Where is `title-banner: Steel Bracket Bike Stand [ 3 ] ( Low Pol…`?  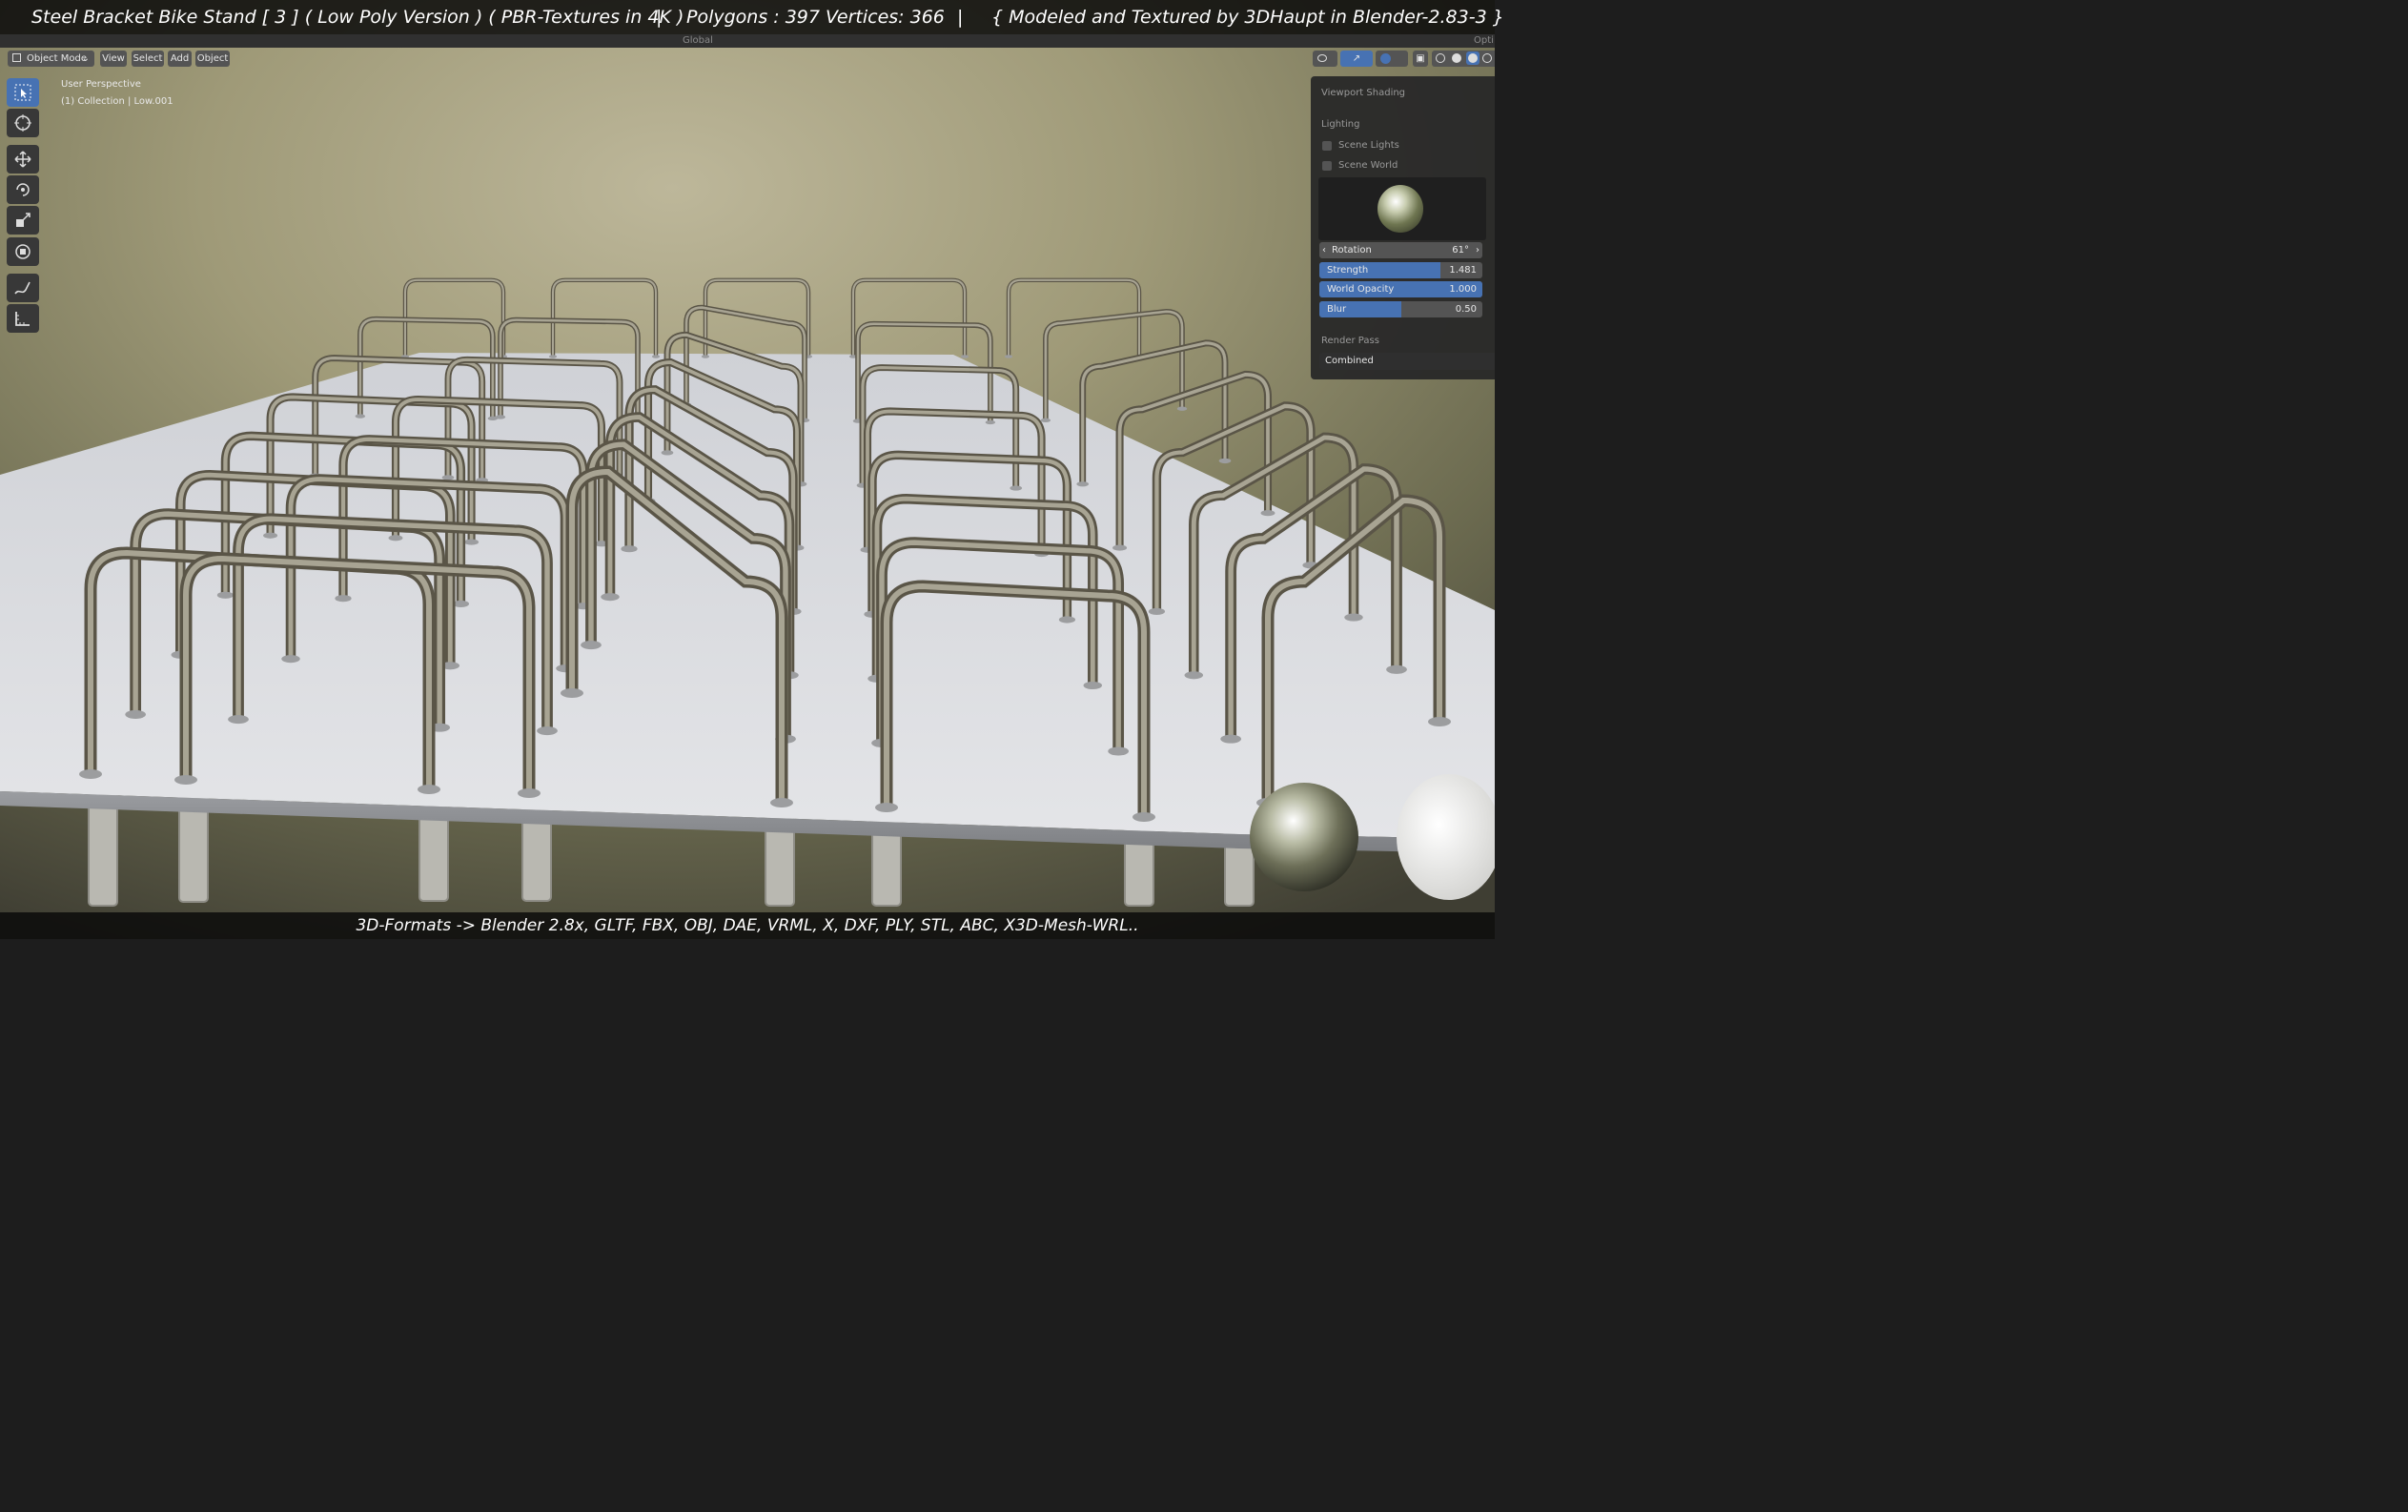
title-banner: Steel Bracket Bike Stand [ 3 ] ( Low Pol… is located at coordinates (752, 17).